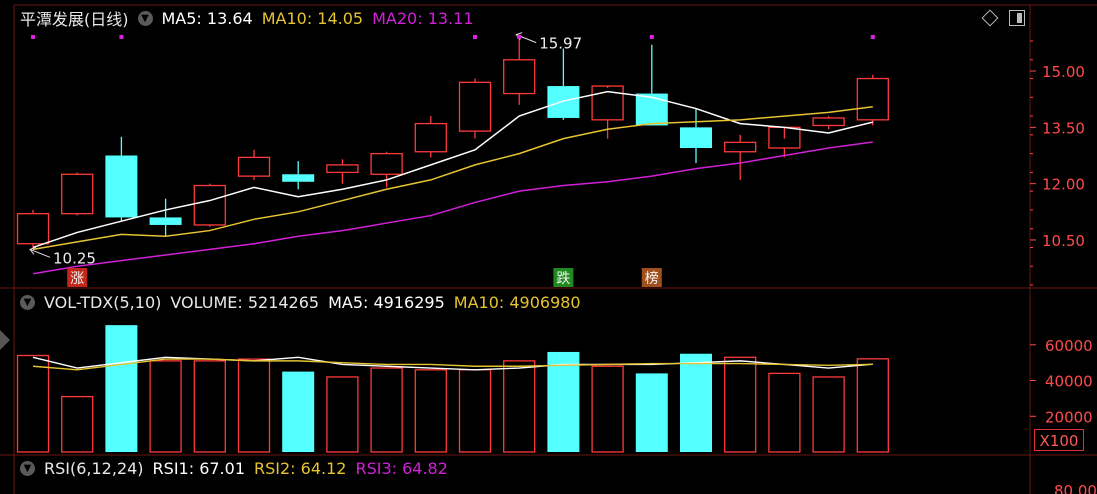  I want to click on price-annotation: 15.97, so click(548, 42).